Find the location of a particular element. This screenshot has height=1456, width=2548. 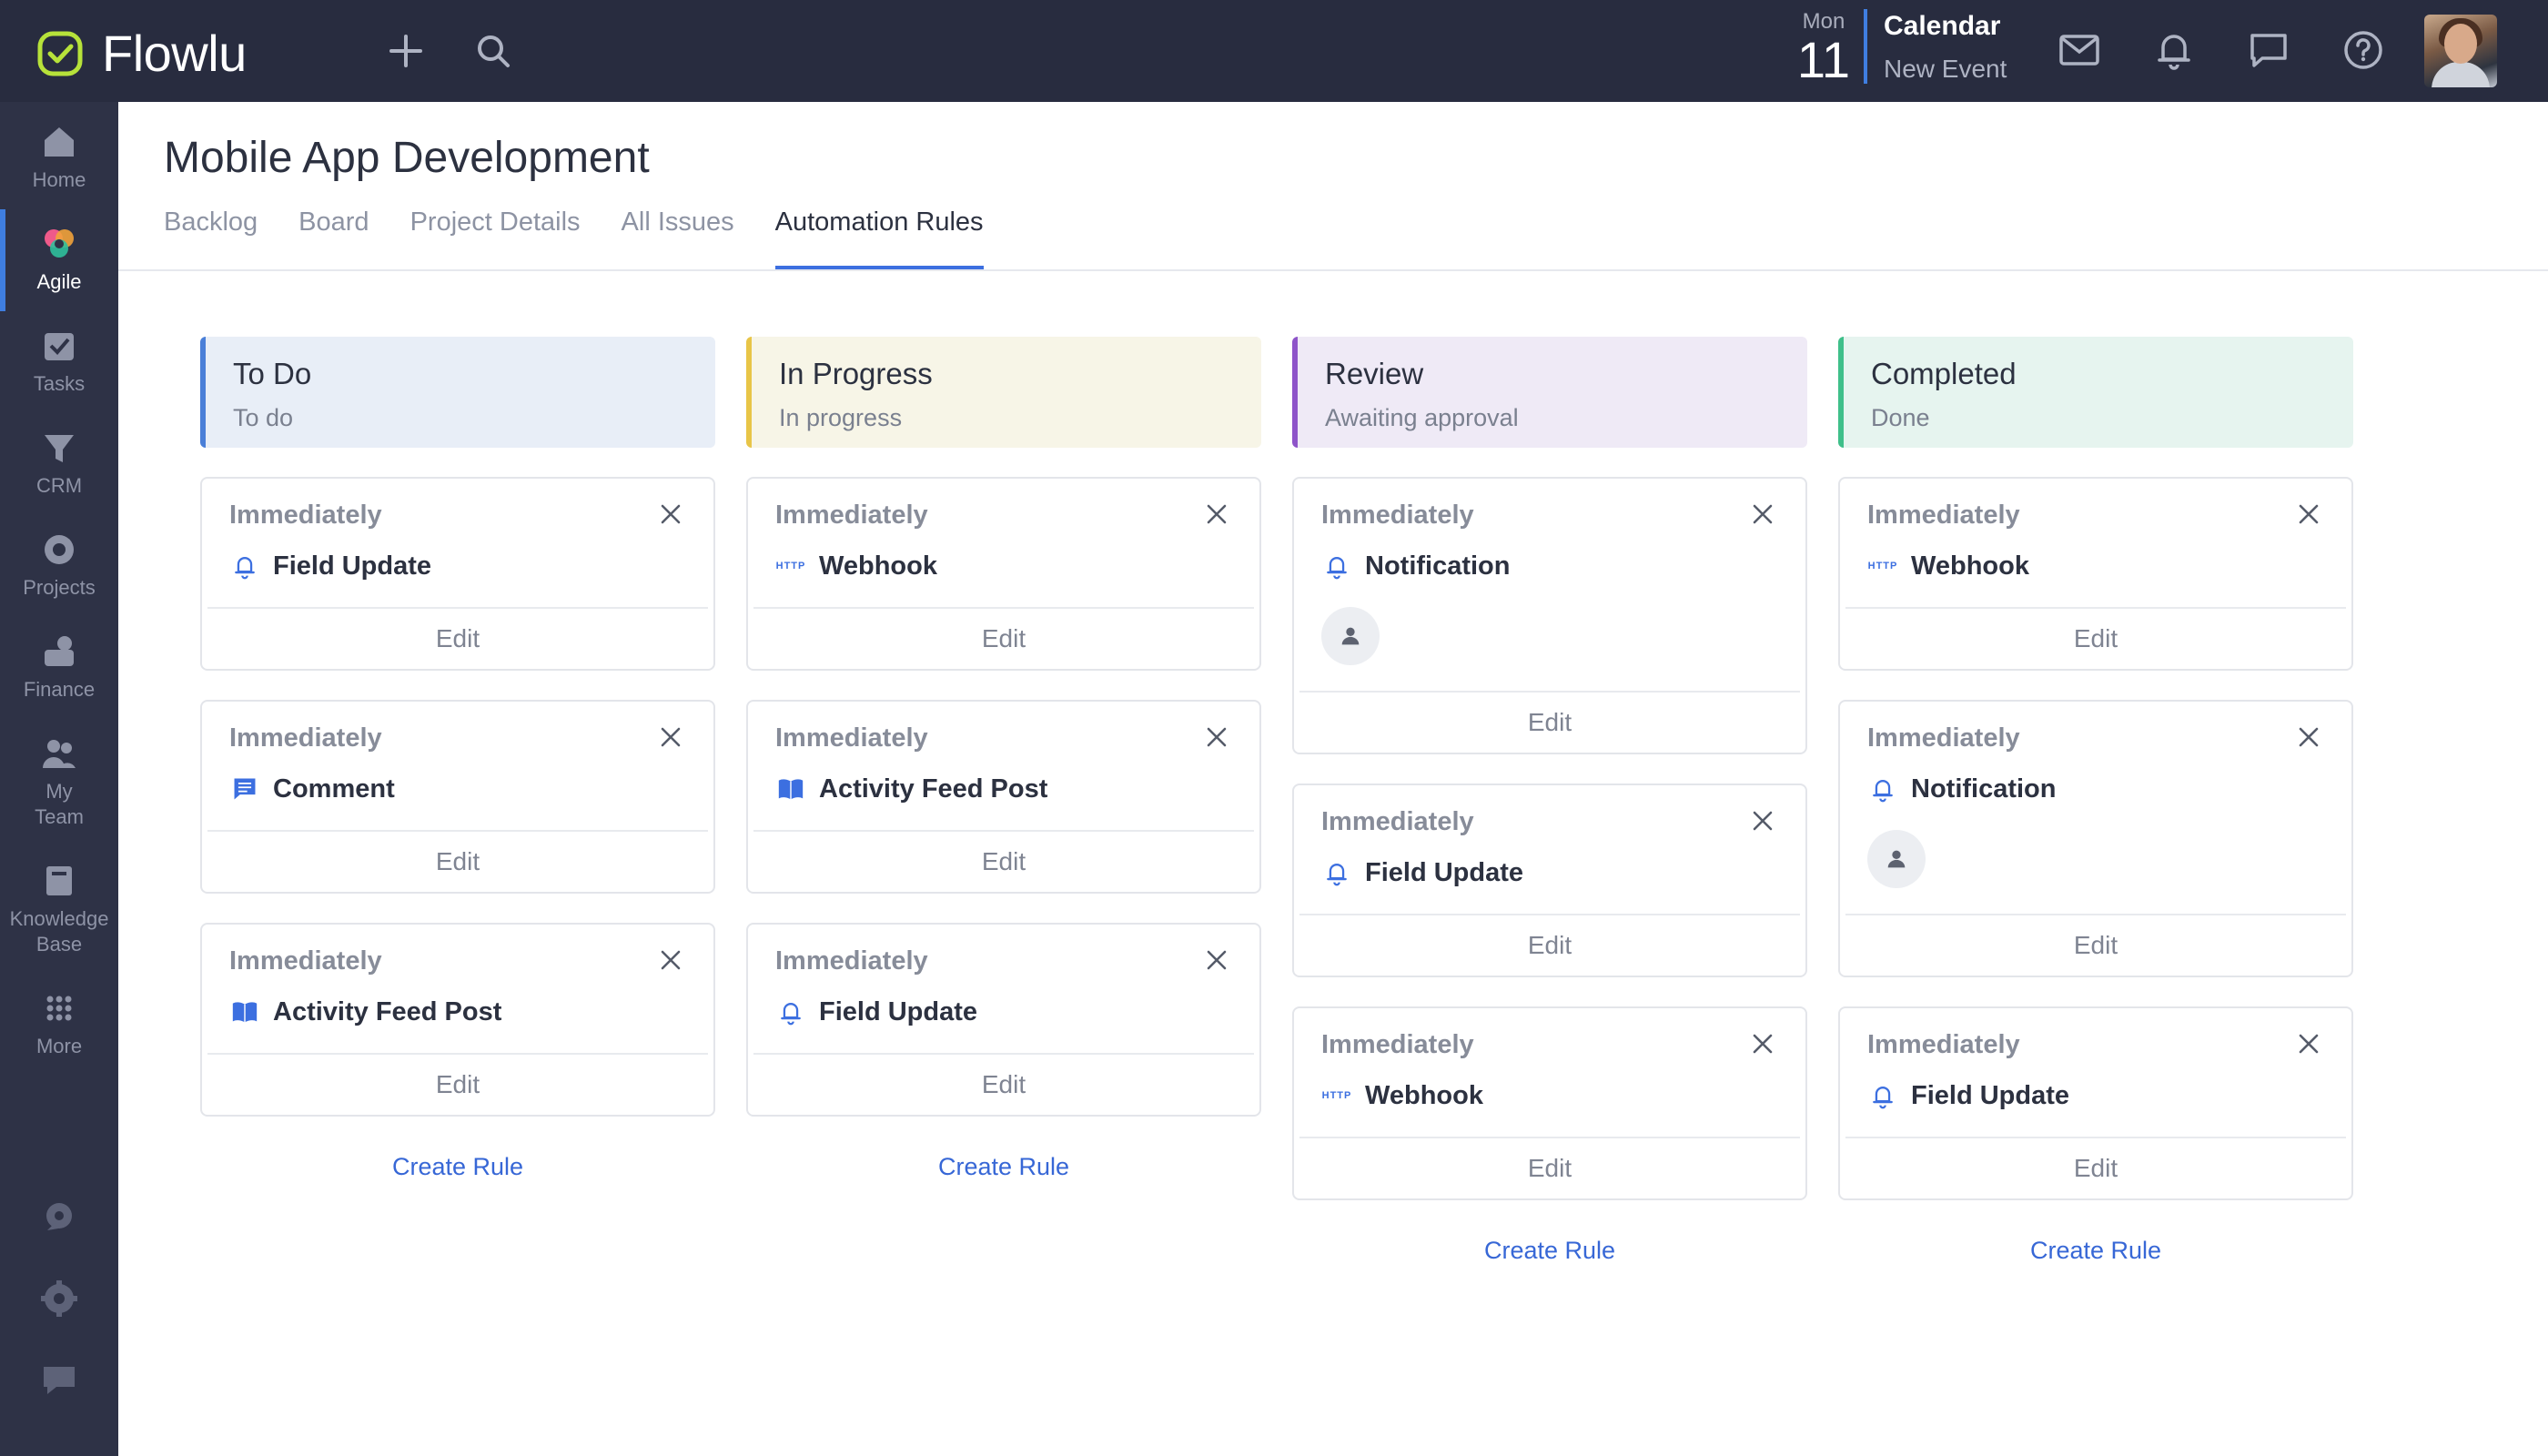

sidebar-label: Agile is located at coordinates (59, 282).